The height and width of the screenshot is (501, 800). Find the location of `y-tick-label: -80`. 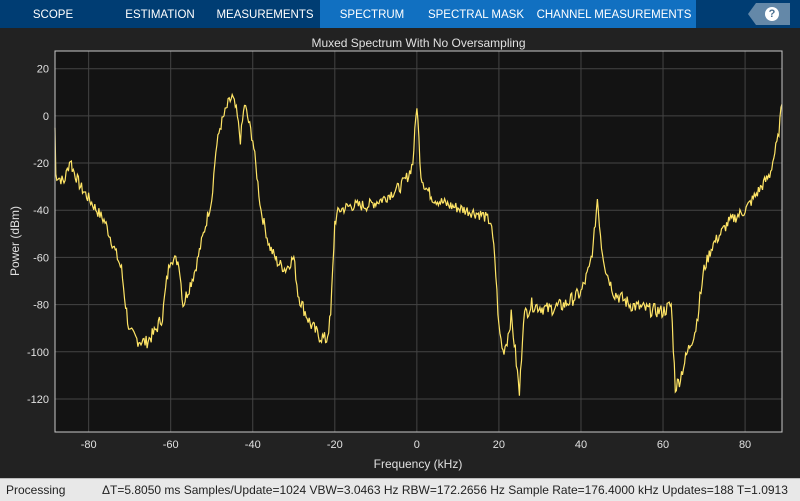

y-tick-label: -80 is located at coordinates (41, 306).